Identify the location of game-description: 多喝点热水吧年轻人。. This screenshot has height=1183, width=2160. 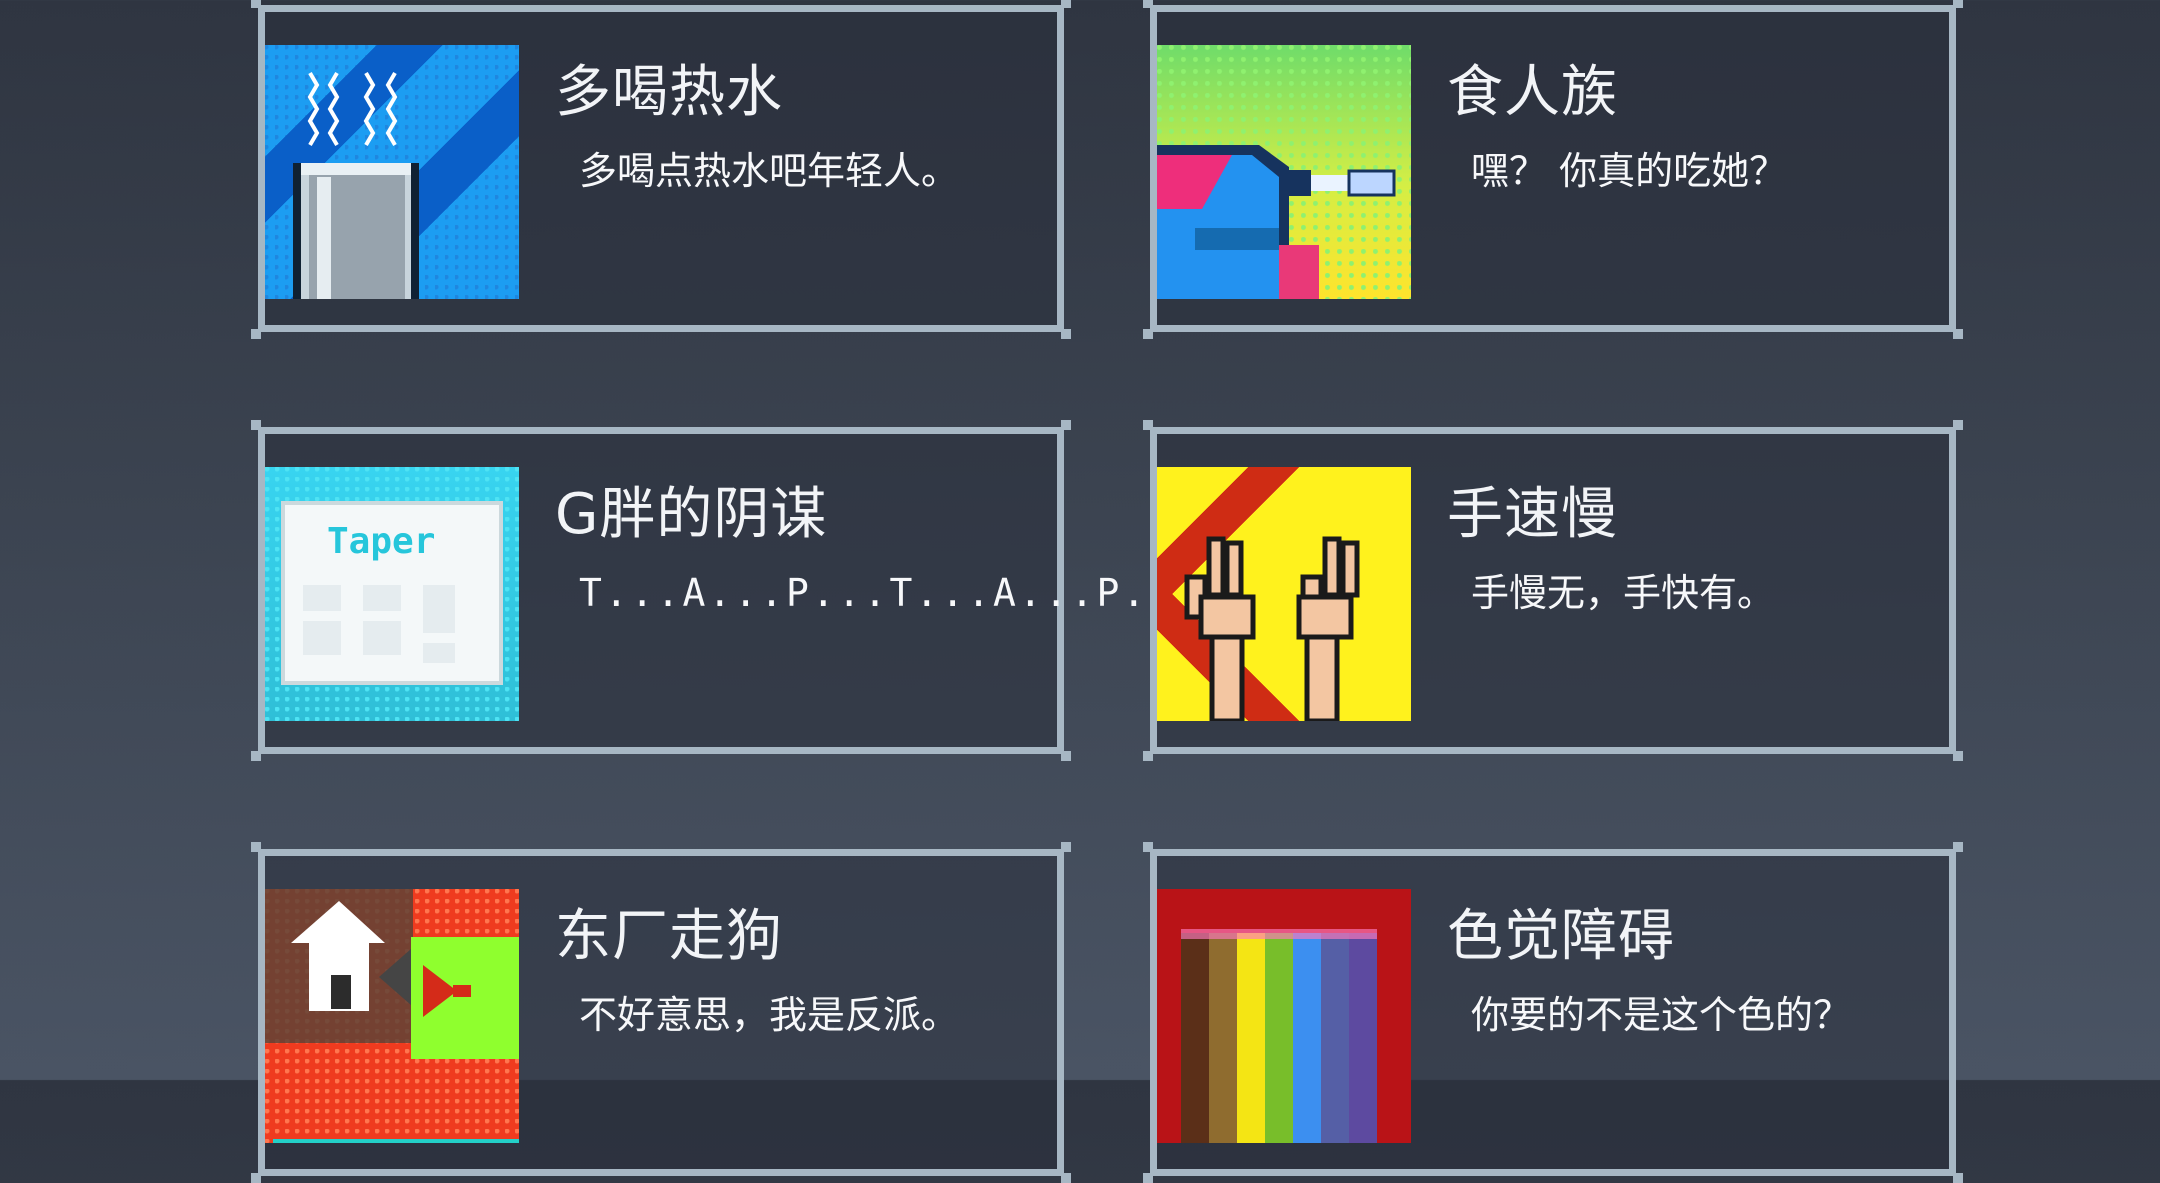
(769, 171).